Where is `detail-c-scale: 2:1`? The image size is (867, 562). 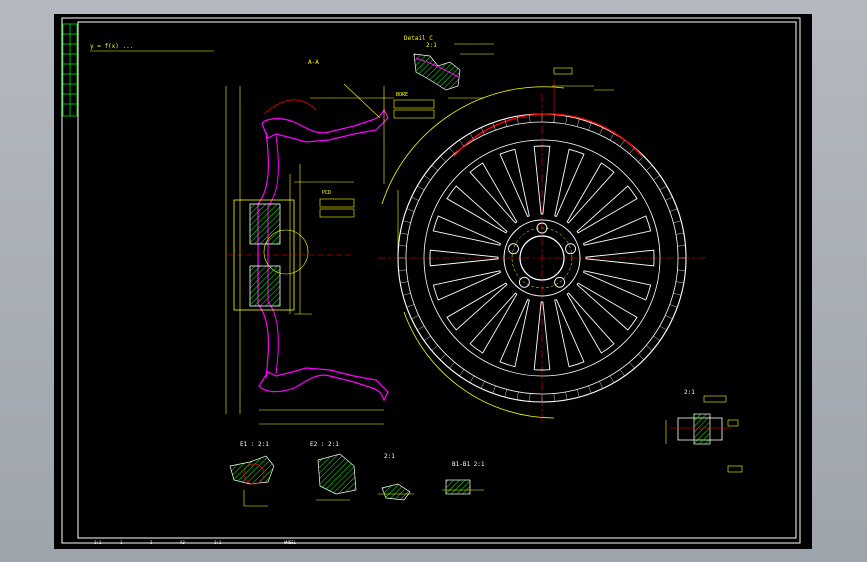
detail-c-scale: 2:1 is located at coordinates (431, 45).